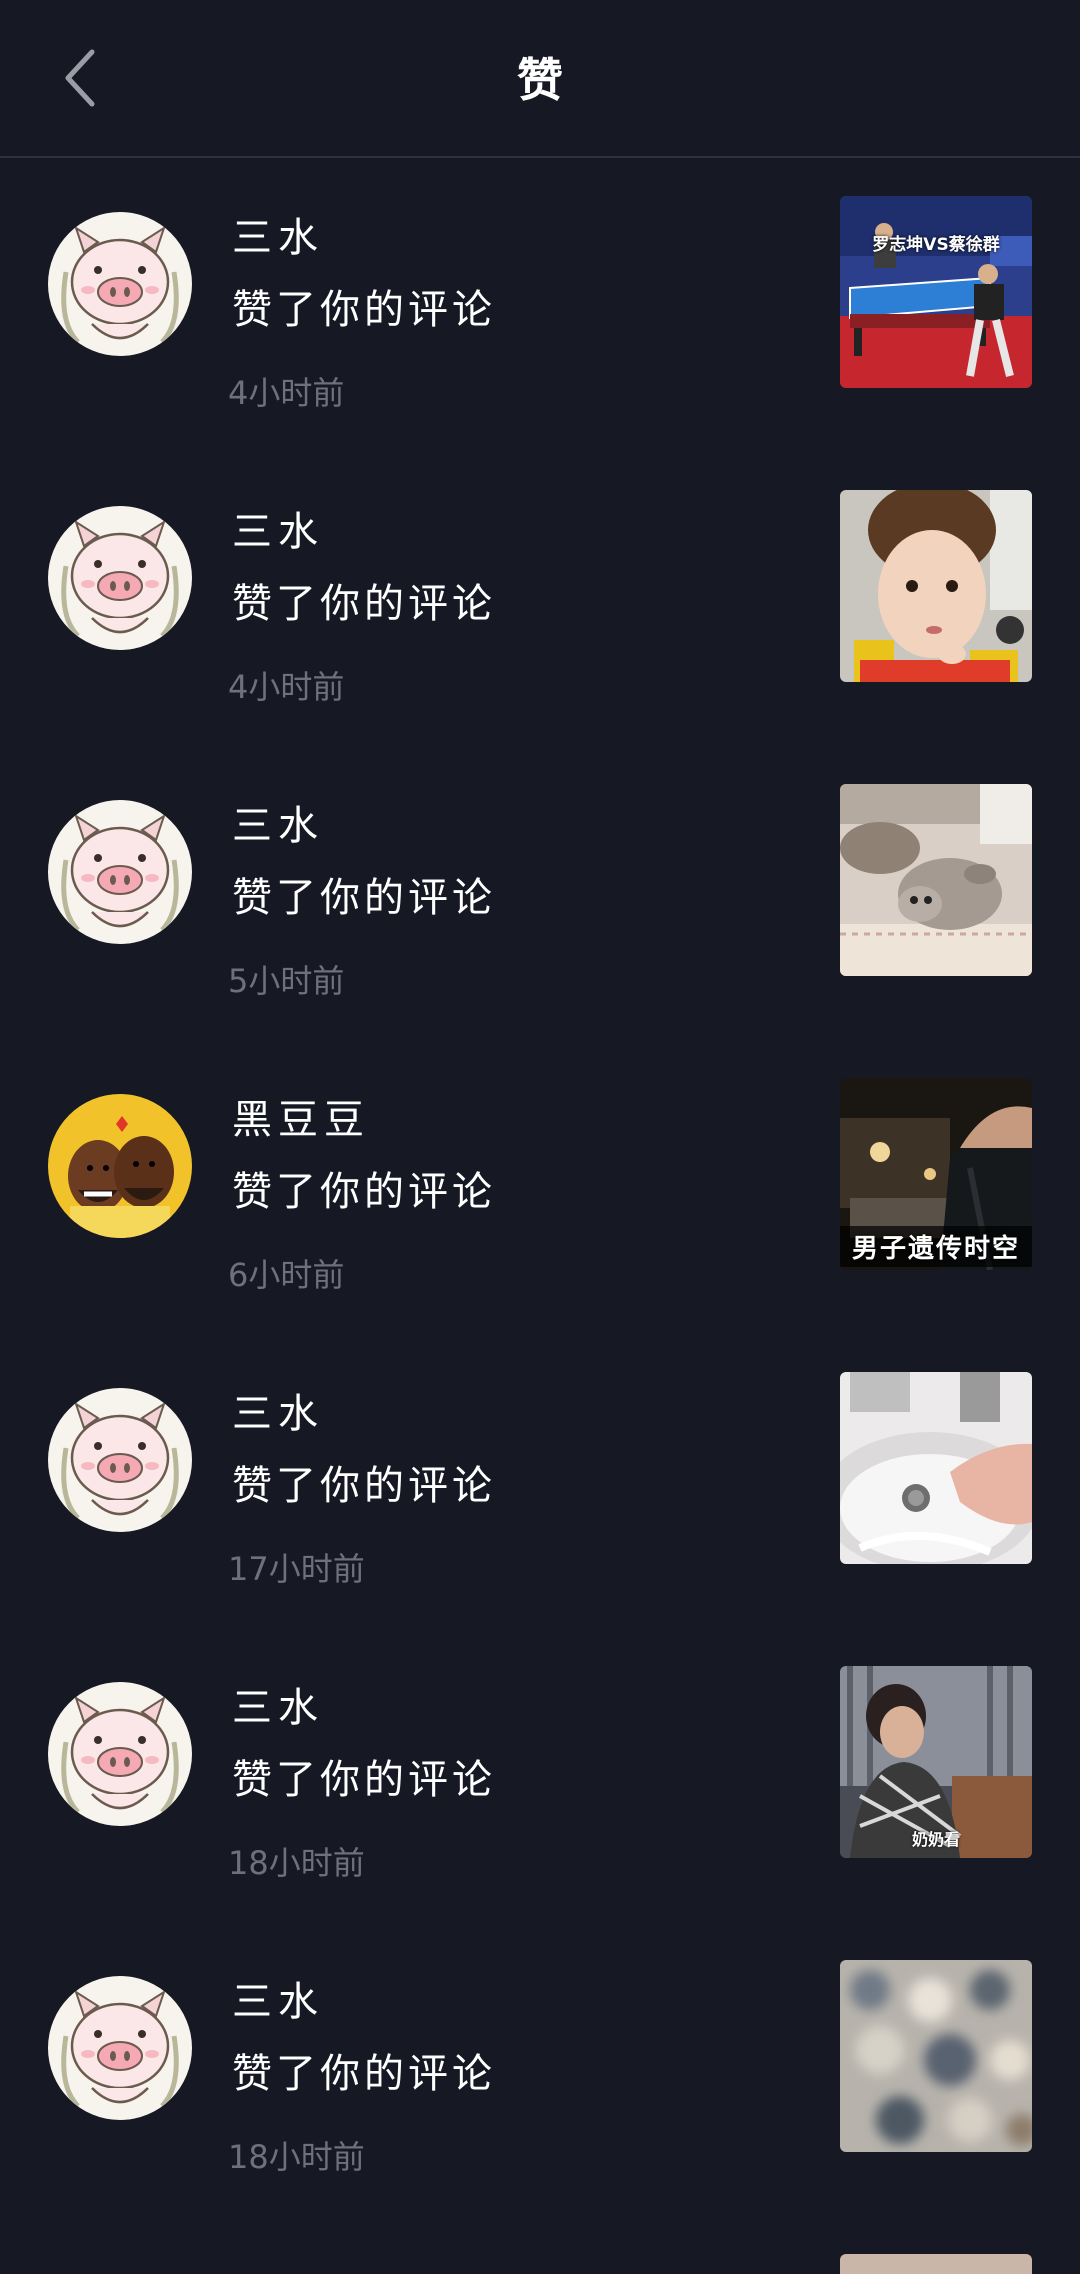  I want to click on list-item: 三水 赞了你的评论 4小时前 罗志坤VS蔡徐群, so click(540, 305).